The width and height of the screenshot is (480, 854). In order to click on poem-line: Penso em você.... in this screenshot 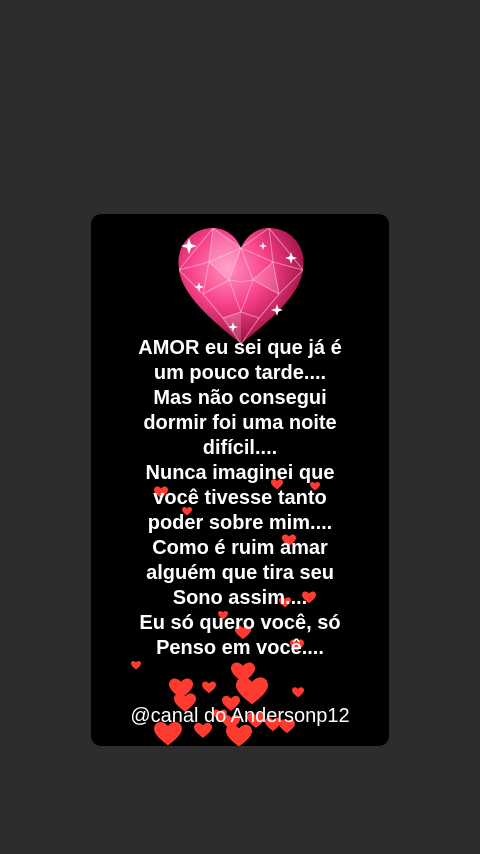, I will do `click(240, 648)`.